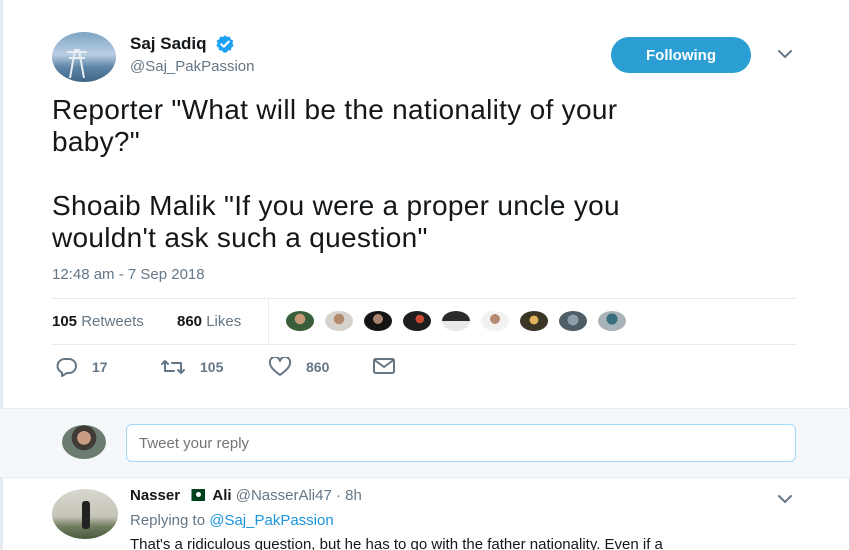 This screenshot has height=550, width=850. What do you see at coordinates (384, 366) in the screenshot?
I see `envelope-icon` at bounding box center [384, 366].